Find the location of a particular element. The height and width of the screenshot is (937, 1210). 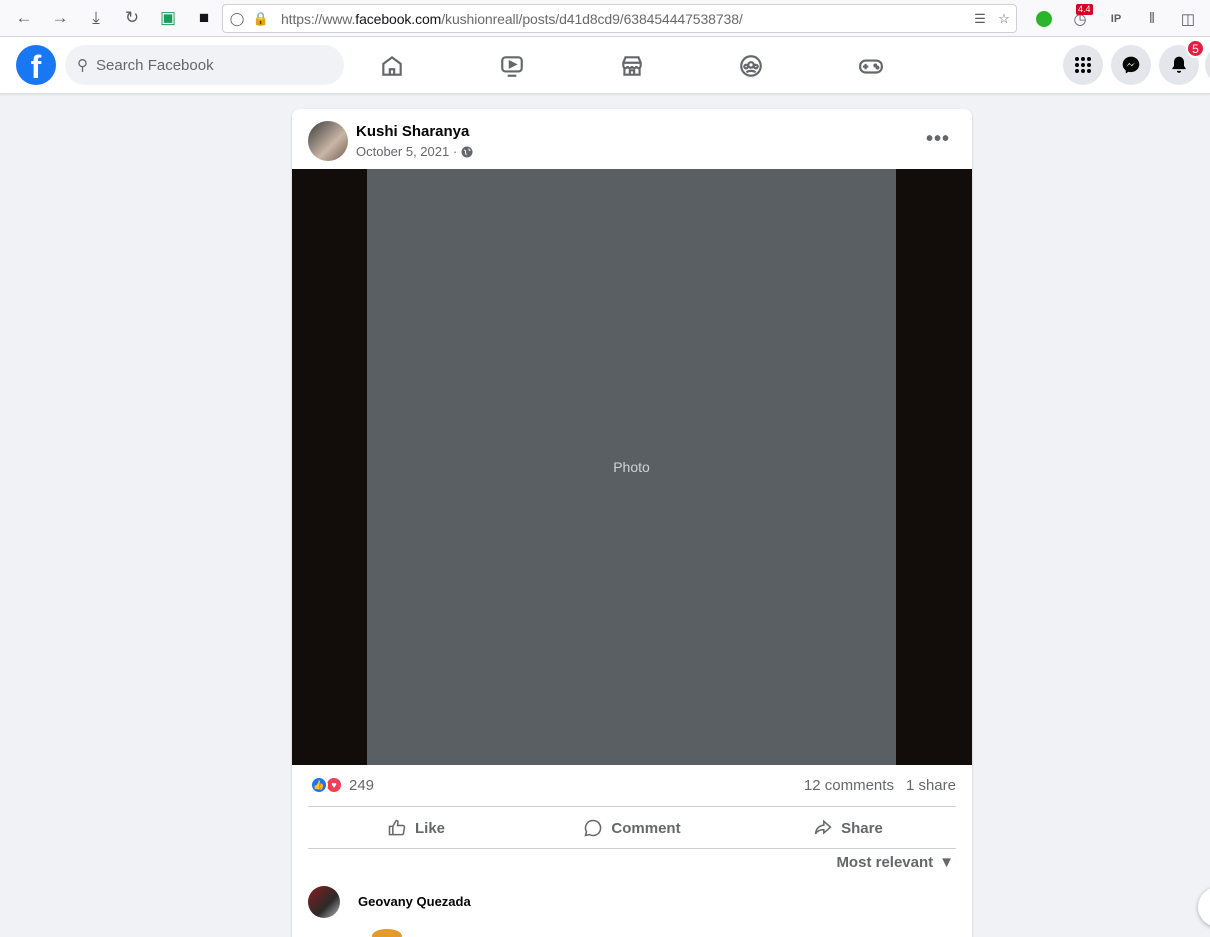

commenter-name: Geovany Quezada is located at coordinates (414, 901).